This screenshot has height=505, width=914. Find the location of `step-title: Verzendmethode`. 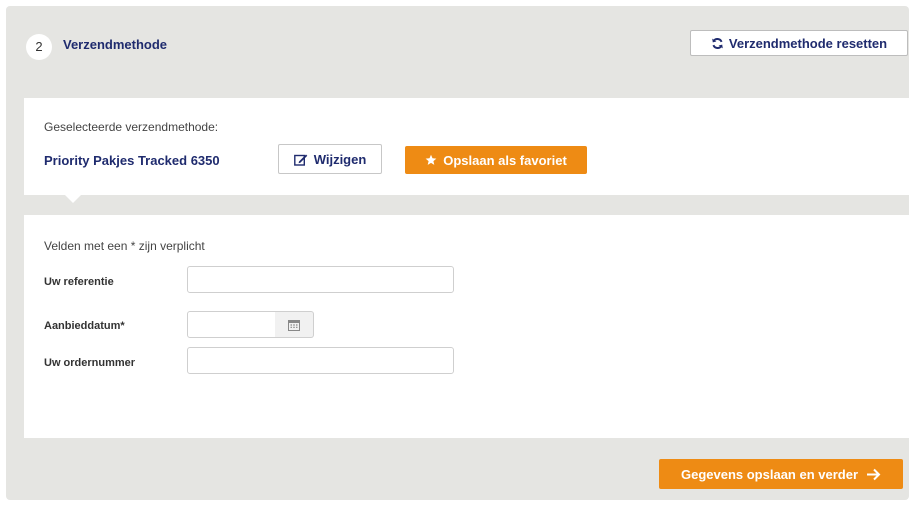

step-title: Verzendmethode is located at coordinates (115, 44).